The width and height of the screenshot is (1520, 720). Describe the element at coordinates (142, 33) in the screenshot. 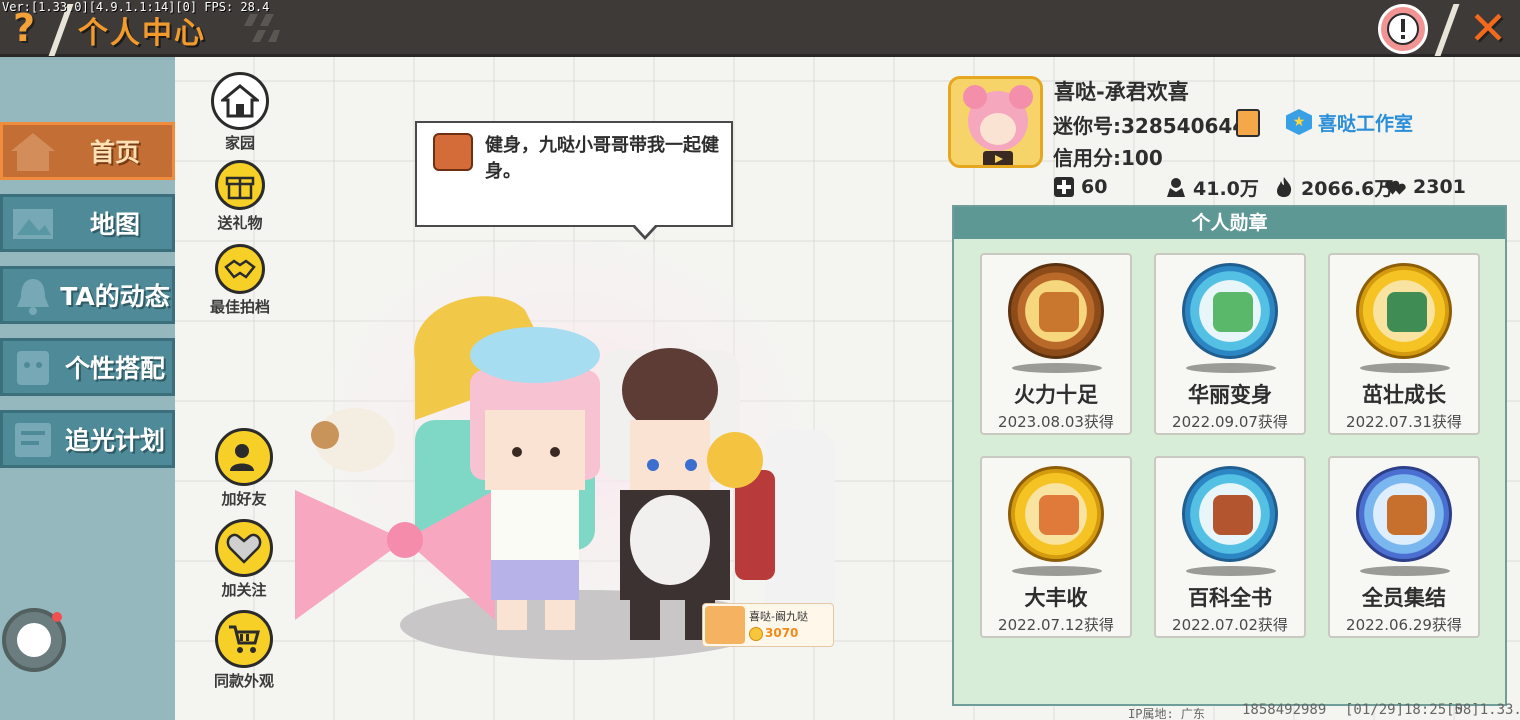

I see `page-title: 个人中心` at that location.